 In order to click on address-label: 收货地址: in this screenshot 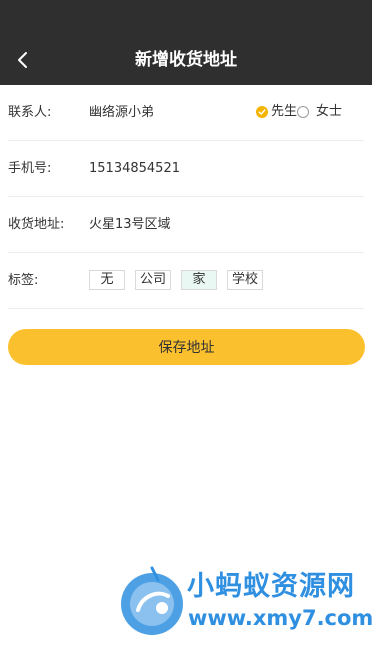, I will do `click(36, 224)`.